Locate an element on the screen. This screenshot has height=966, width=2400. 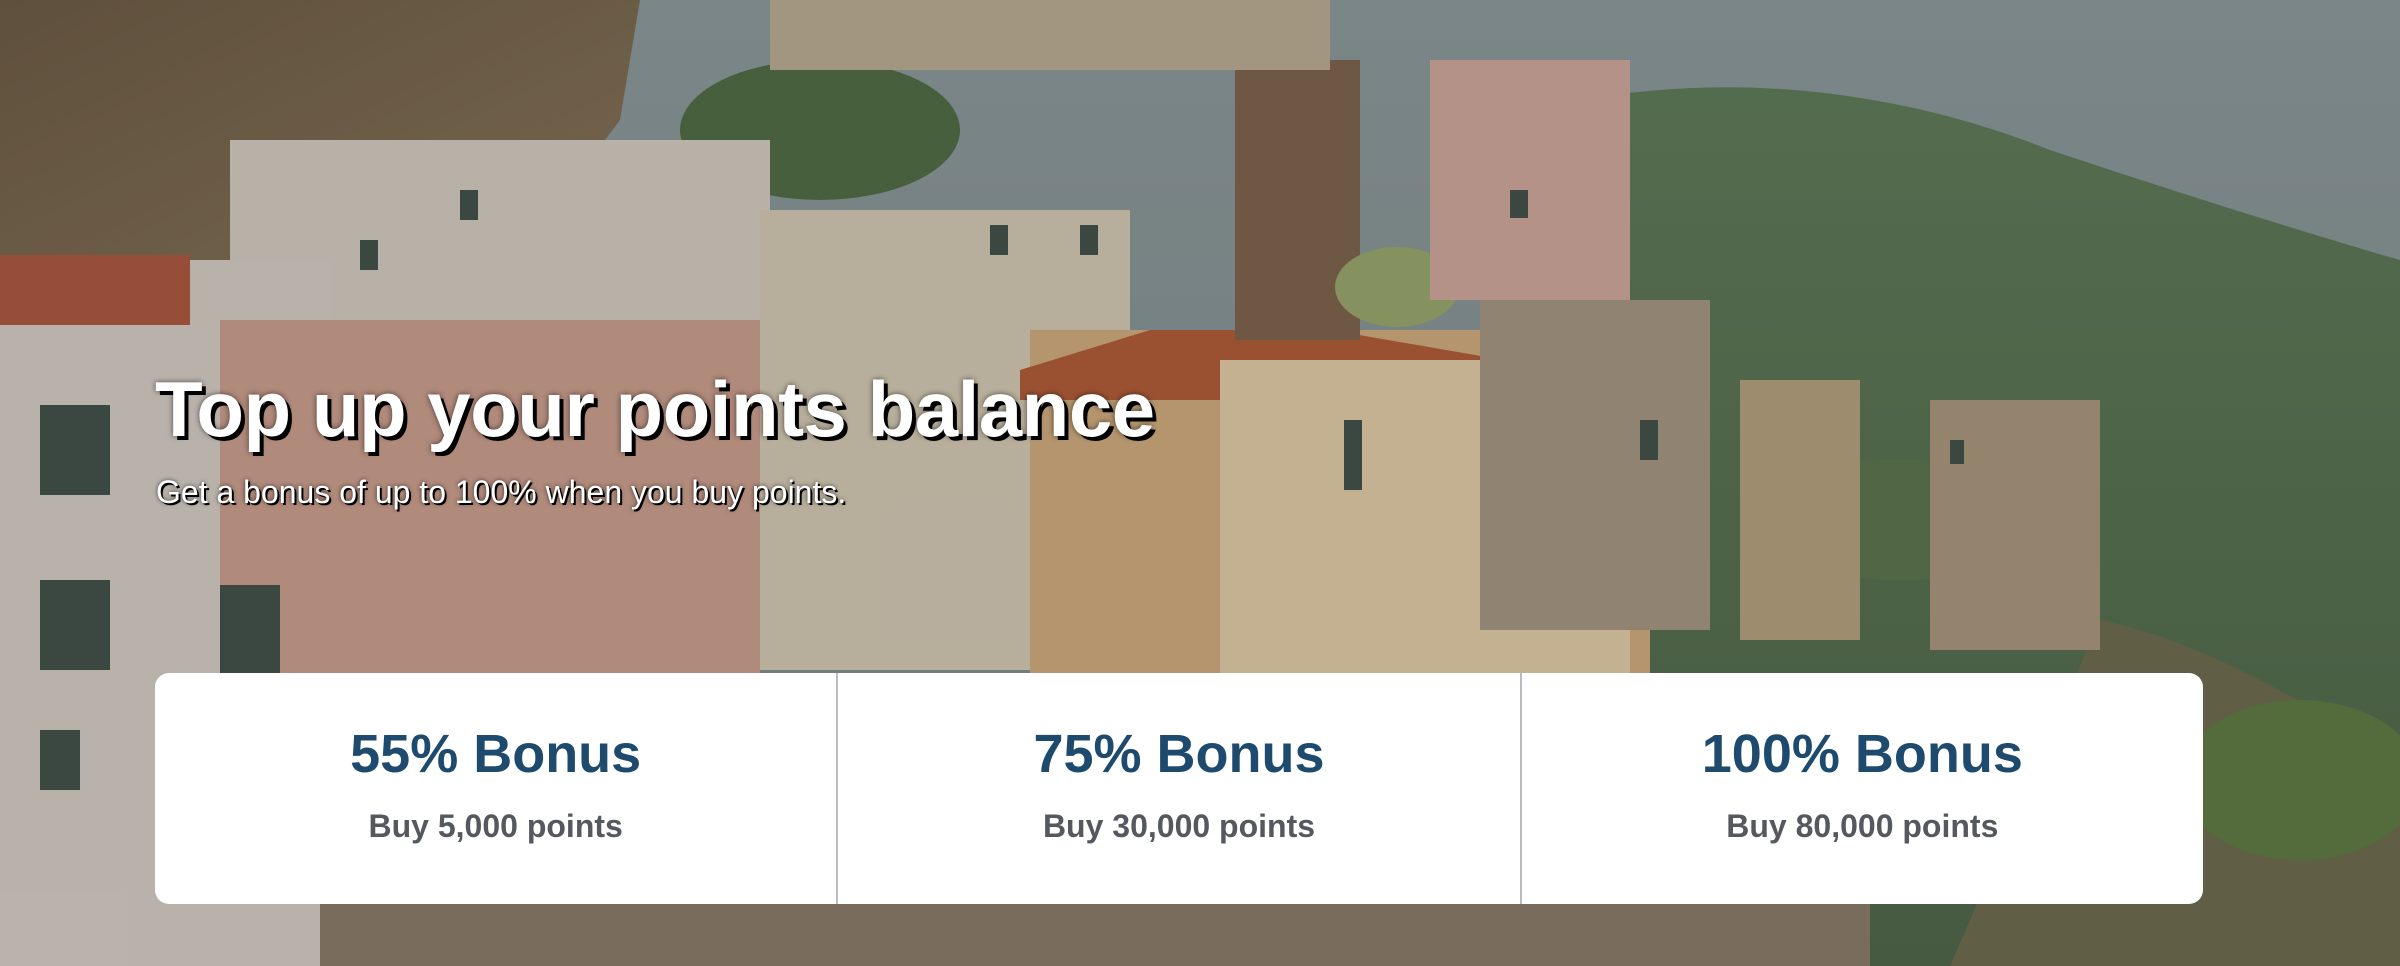
offer-description: Buy 80,000 points is located at coordinates (1862, 826).